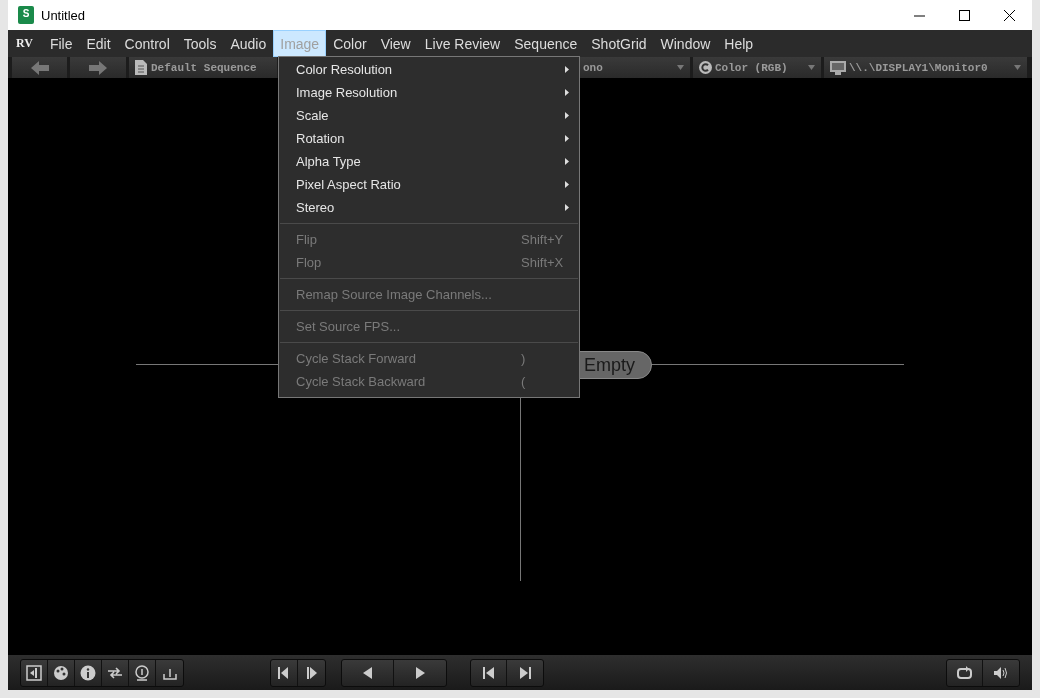 This screenshot has width=1040, height=698. Describe the element at coordinates (593, 67) in the screenshot. I see `stereo-mode: ono` at that location.